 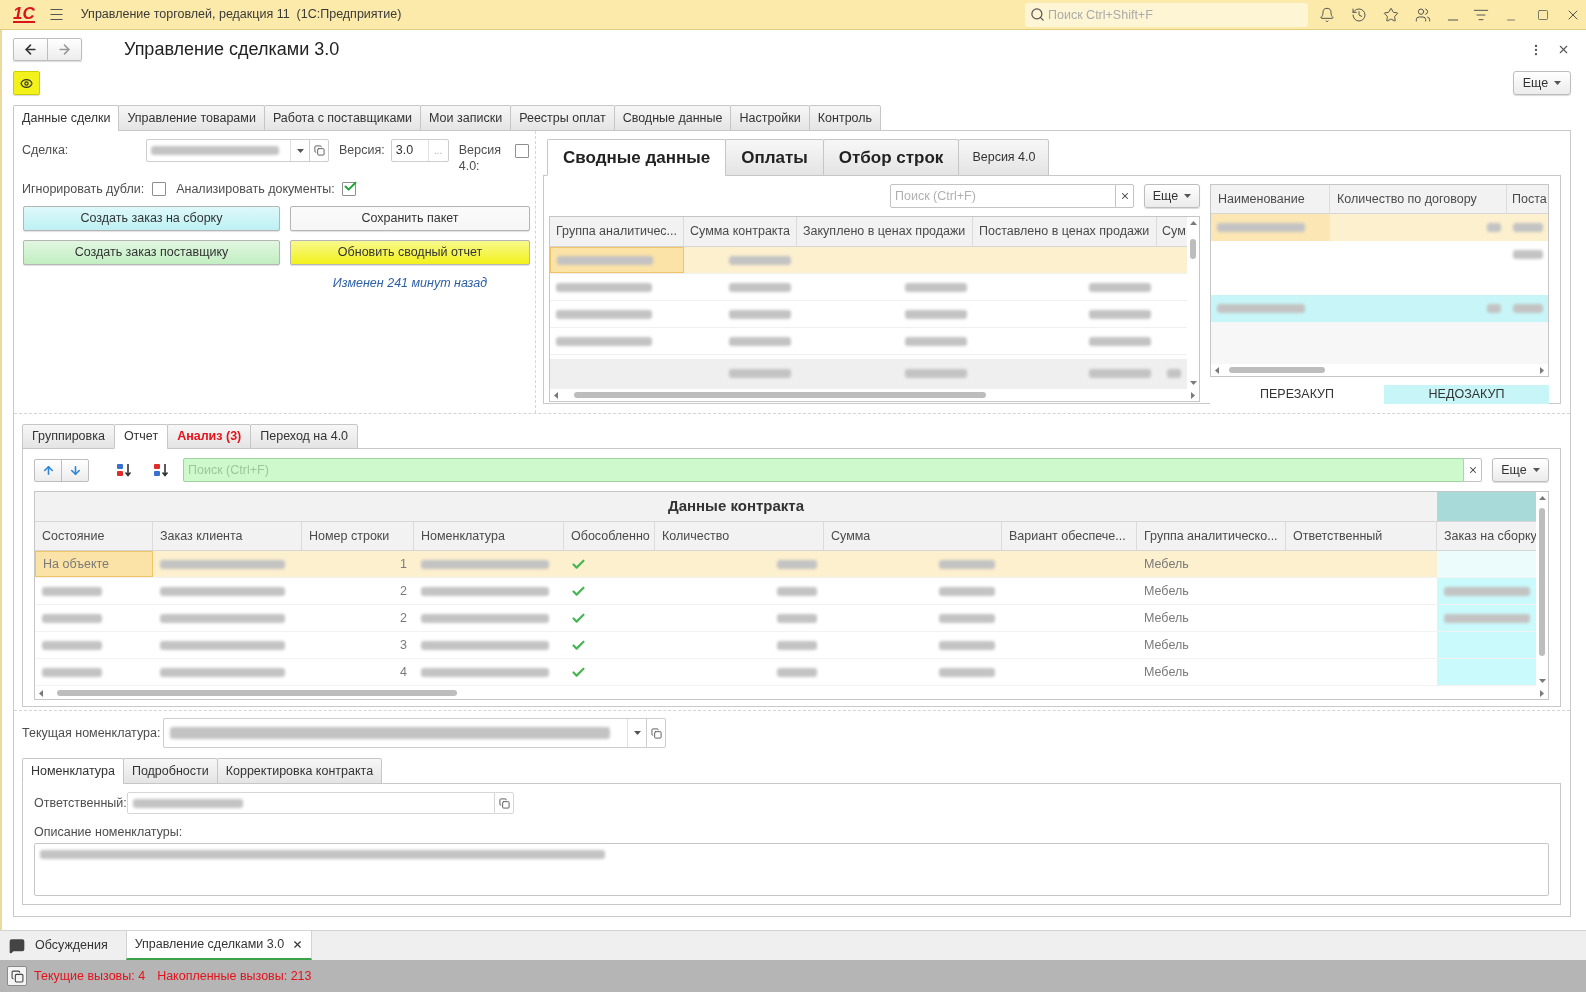 What do you see at coordinates (885, 231) in the screenshot?
I see `column-header: Закуплено в ценах продажи` at bounding box center [885, 231].